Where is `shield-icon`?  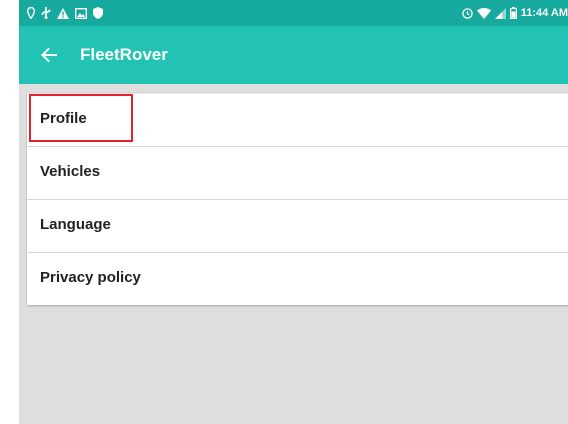 shield-icon is located at coordinates (98, 13).